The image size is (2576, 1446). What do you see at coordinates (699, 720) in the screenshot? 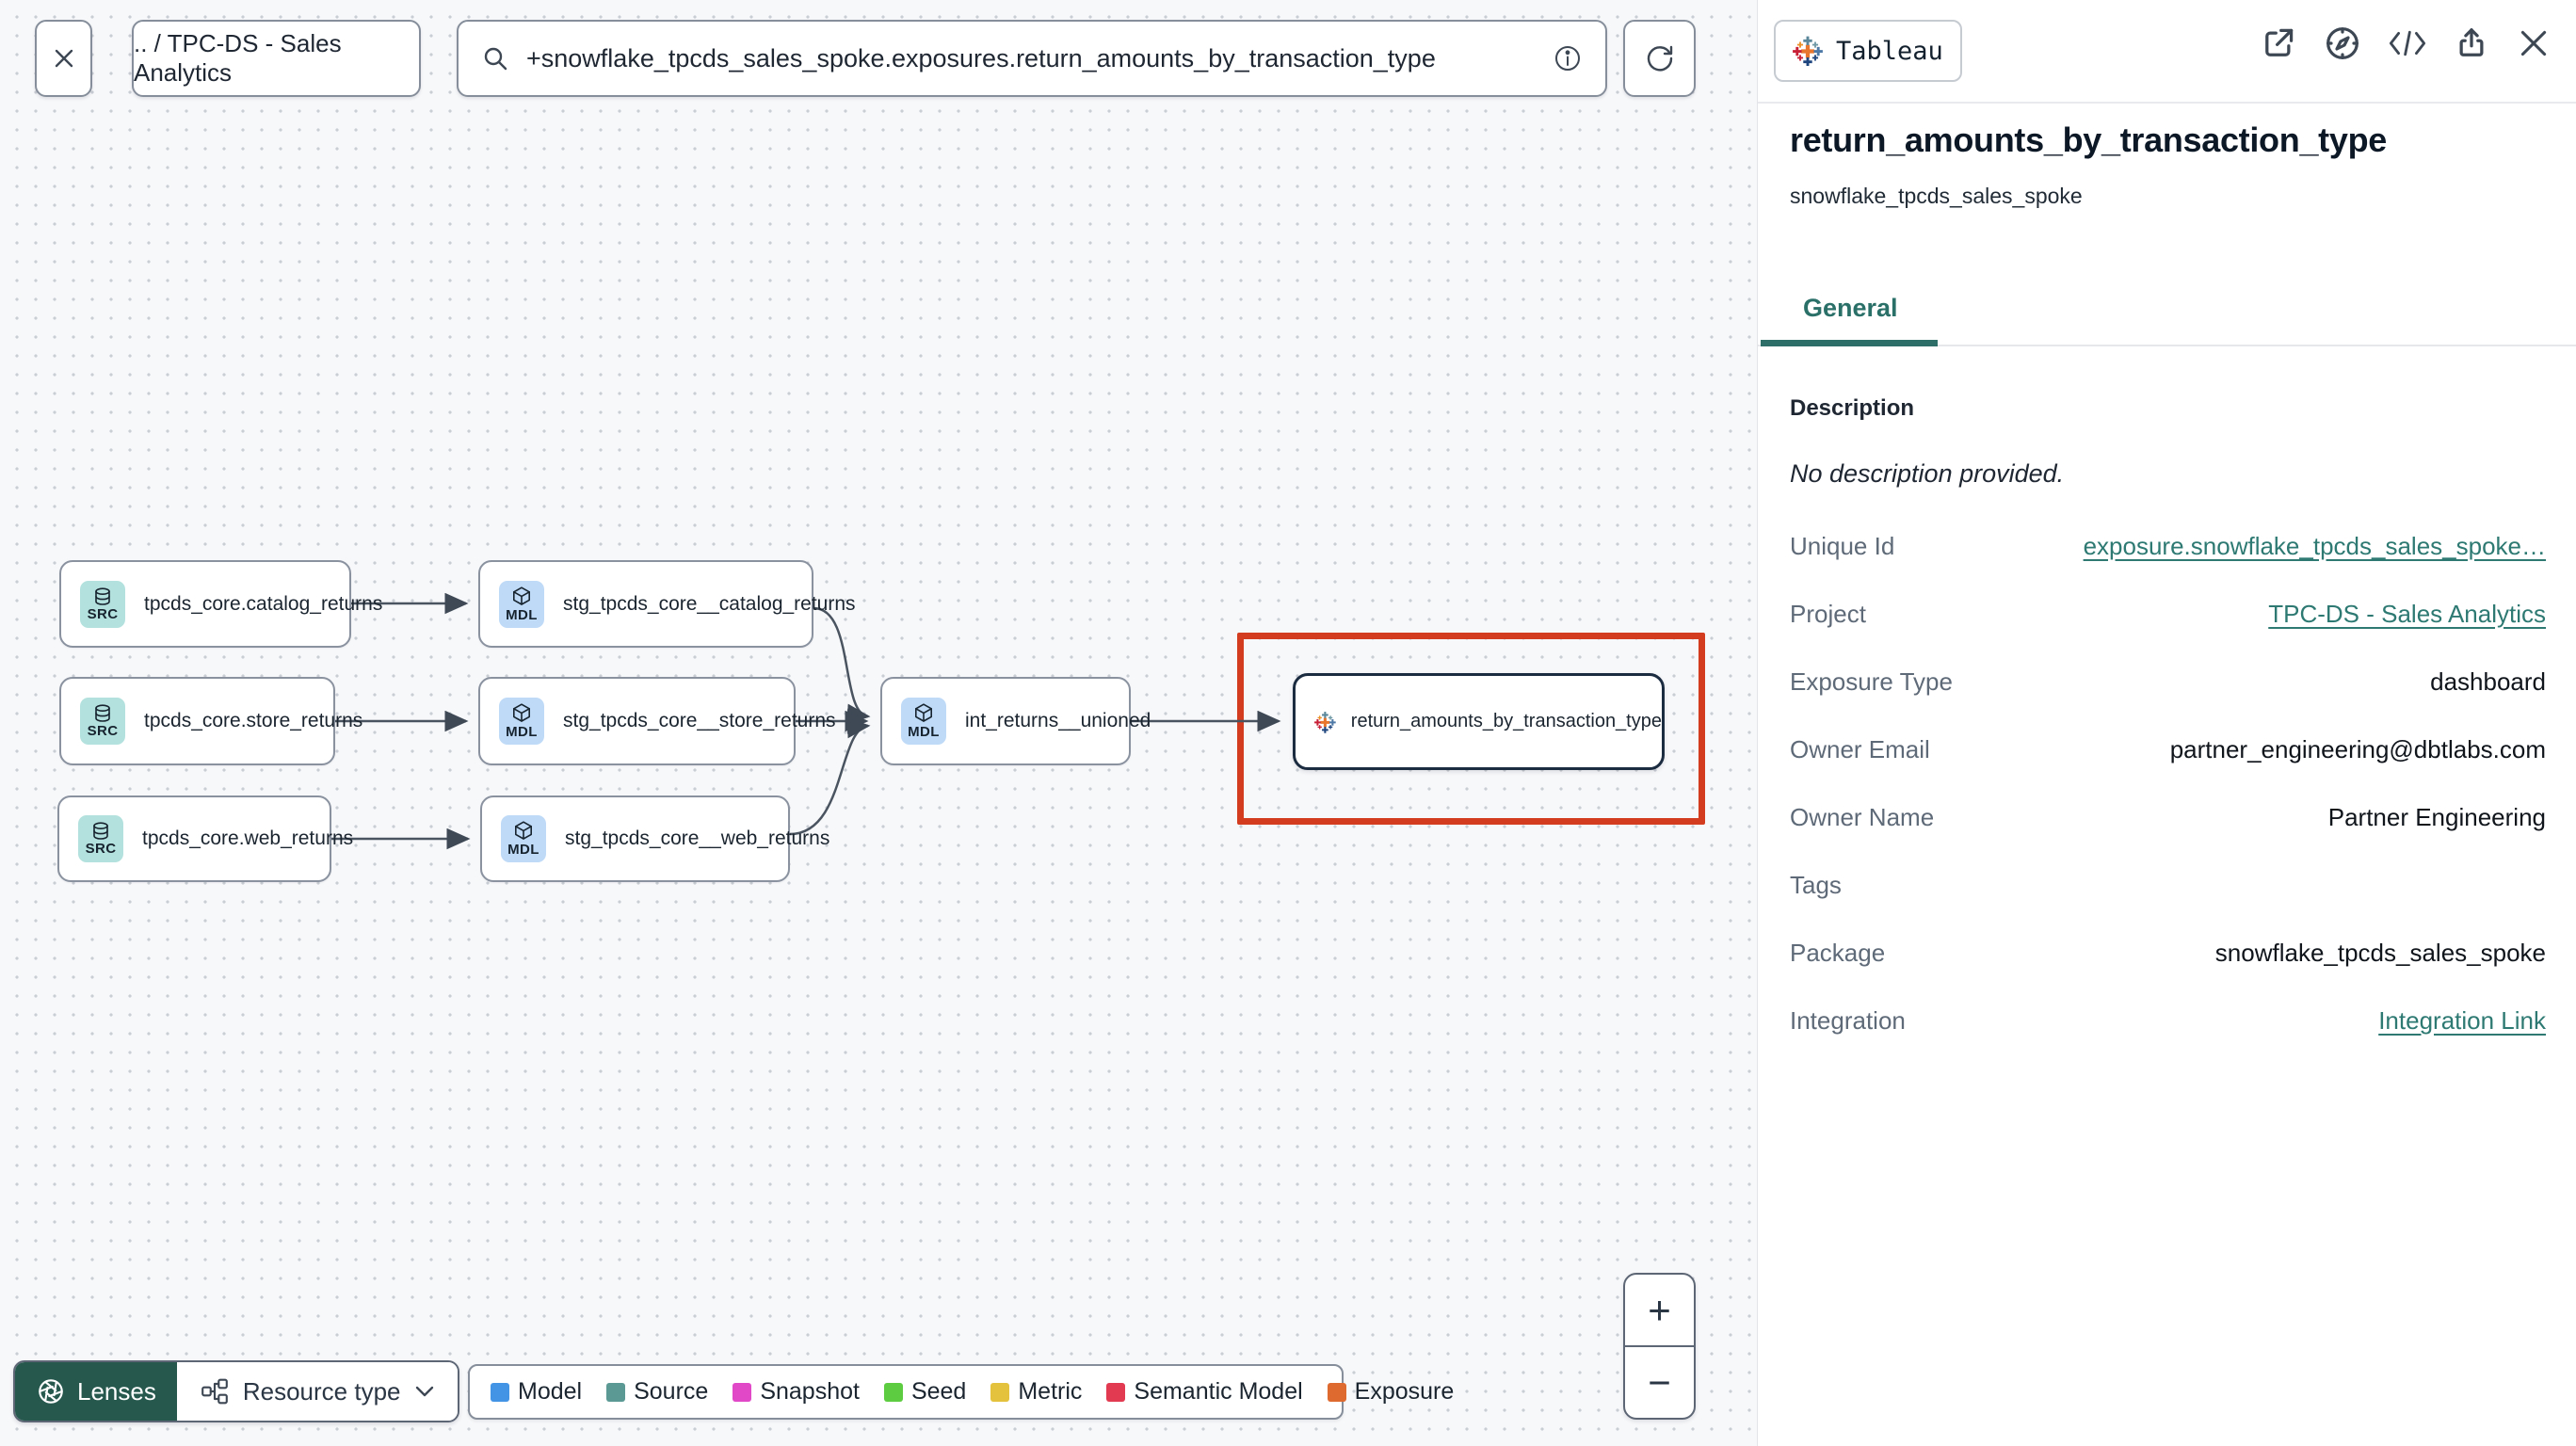
I see `node-label: stg_tpcds_core__store_returns` at bounding box center [699, 720].